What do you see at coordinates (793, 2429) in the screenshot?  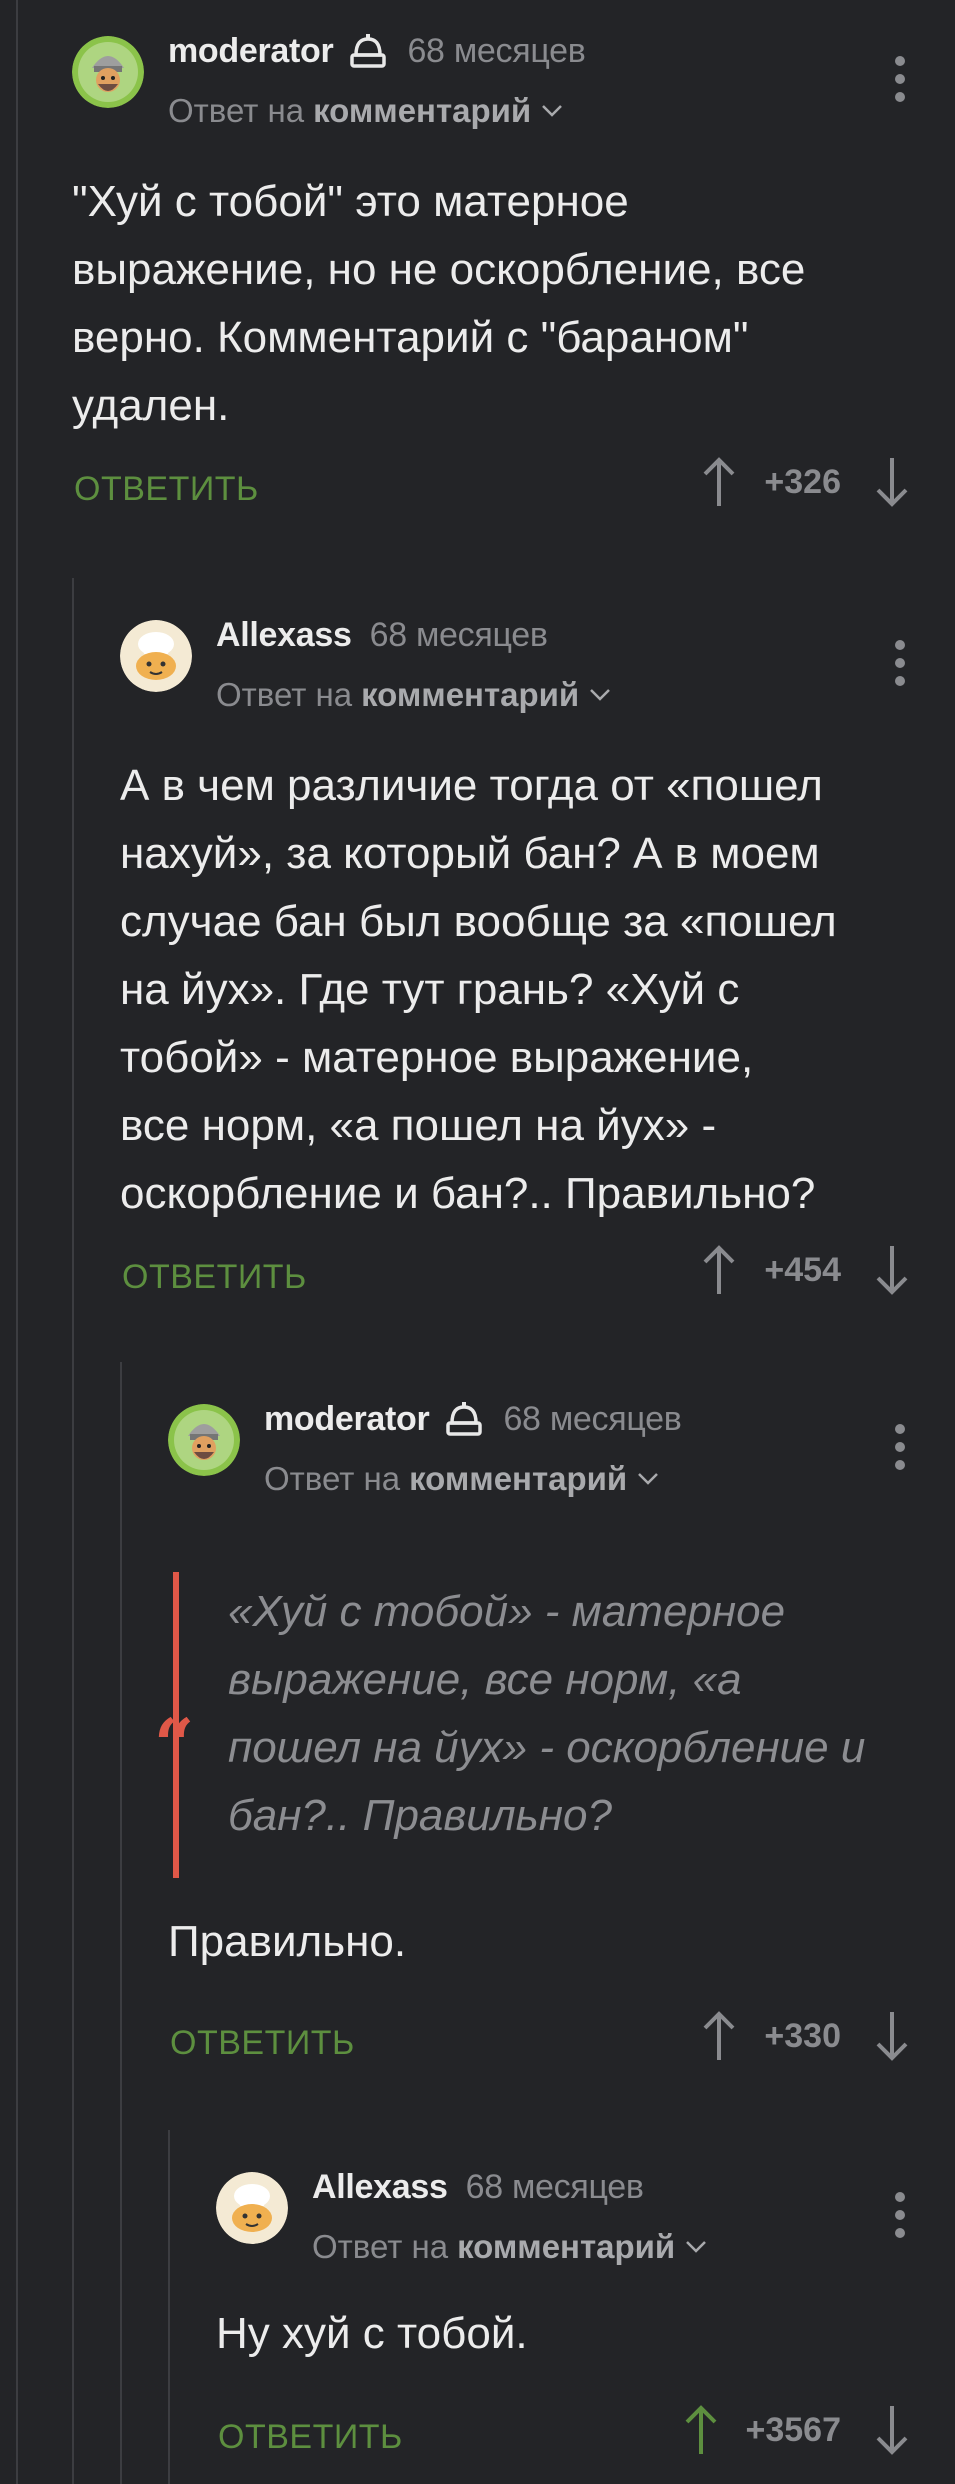 I see `score: +3567` at bounding box center [793, 2429].